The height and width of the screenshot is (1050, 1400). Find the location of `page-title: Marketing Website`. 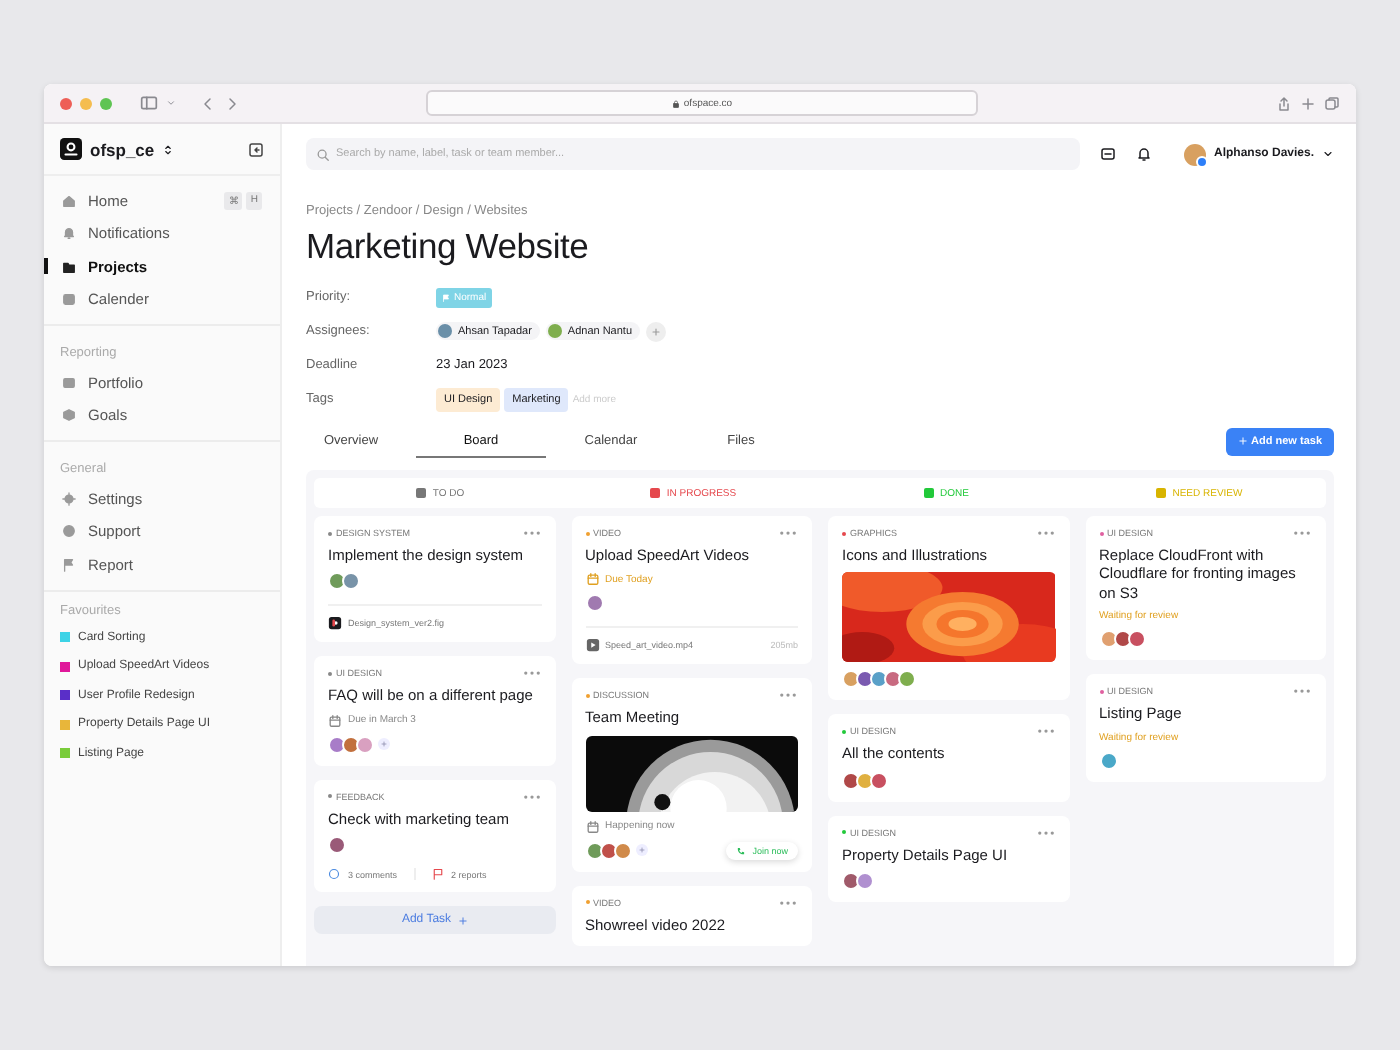

page-title: Marketing Website is located at coordinates (448, 247).